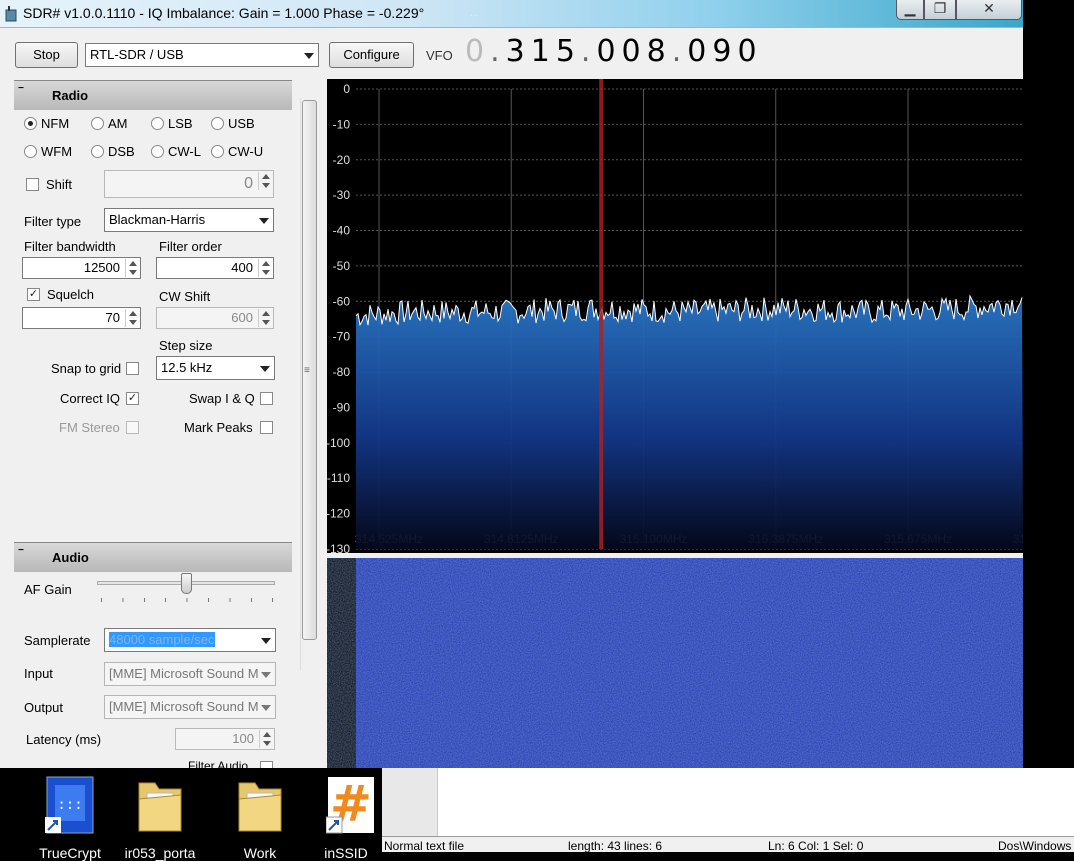 The width and height of the screenshot is (1074, 861). What do you see at coordinates (215, 318) in the screenshot?
I see `cw-shift-input: 600` at bounding box center [215, 318].